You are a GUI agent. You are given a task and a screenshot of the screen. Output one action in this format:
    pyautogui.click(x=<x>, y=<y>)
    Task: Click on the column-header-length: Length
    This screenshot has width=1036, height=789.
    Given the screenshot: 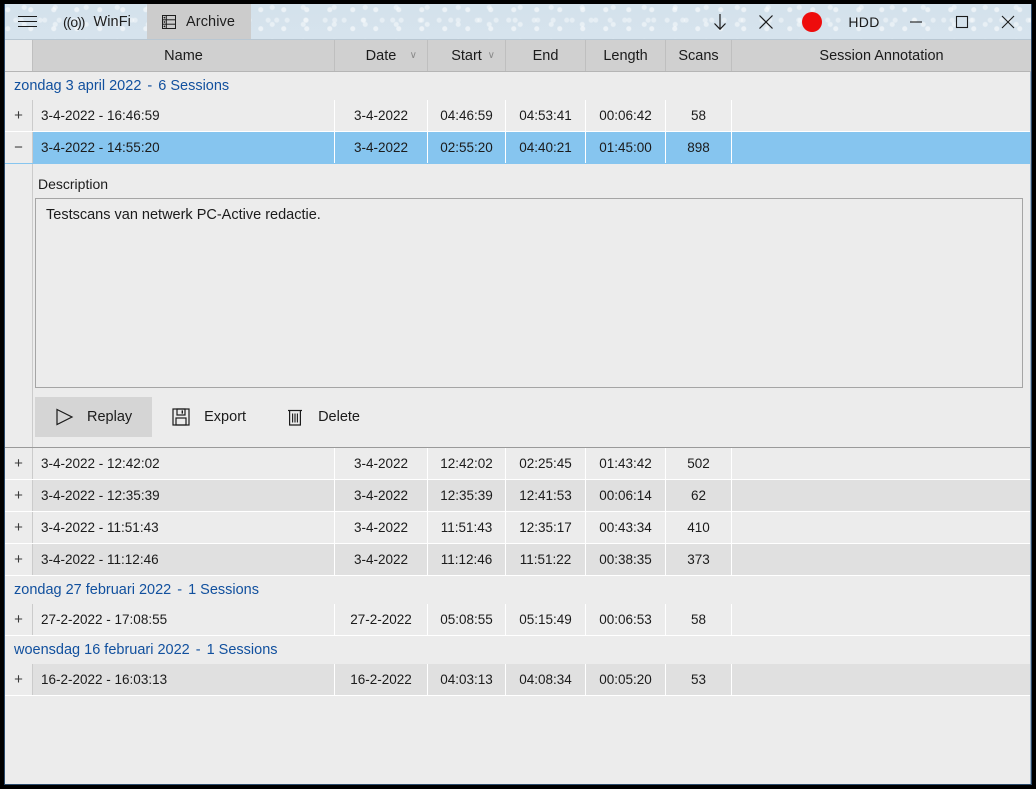 What is the action you would take?
    pyautogui.click(x=626, y=55)
    